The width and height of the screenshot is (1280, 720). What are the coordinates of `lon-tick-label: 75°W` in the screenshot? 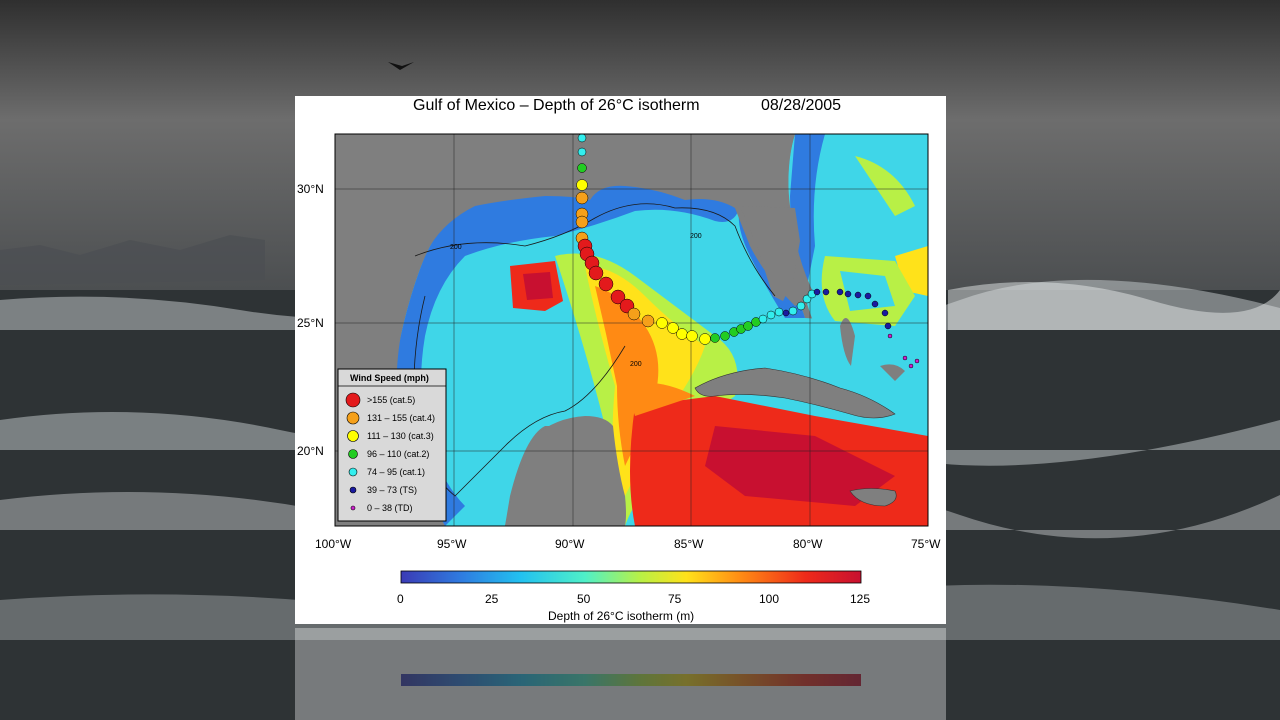 It's located at (926, 544).